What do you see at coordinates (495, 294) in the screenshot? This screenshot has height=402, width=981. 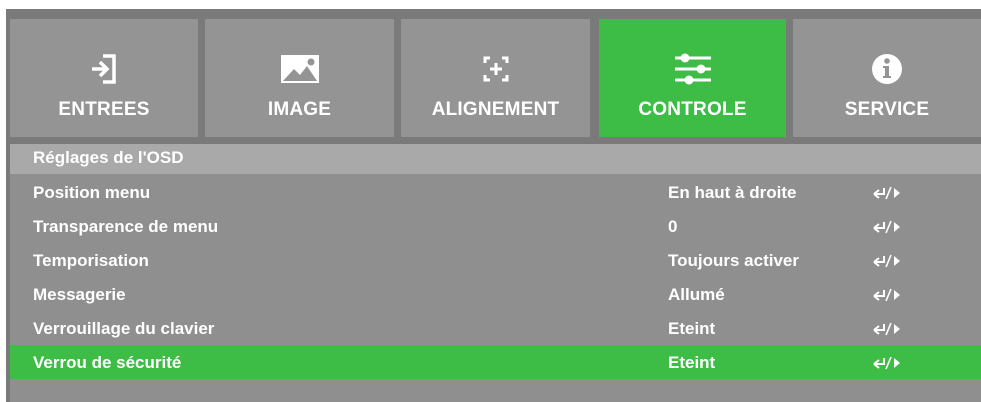 I see `menu-row-messagerie: Messagerie Allumé` at bounding box center [495, 294].